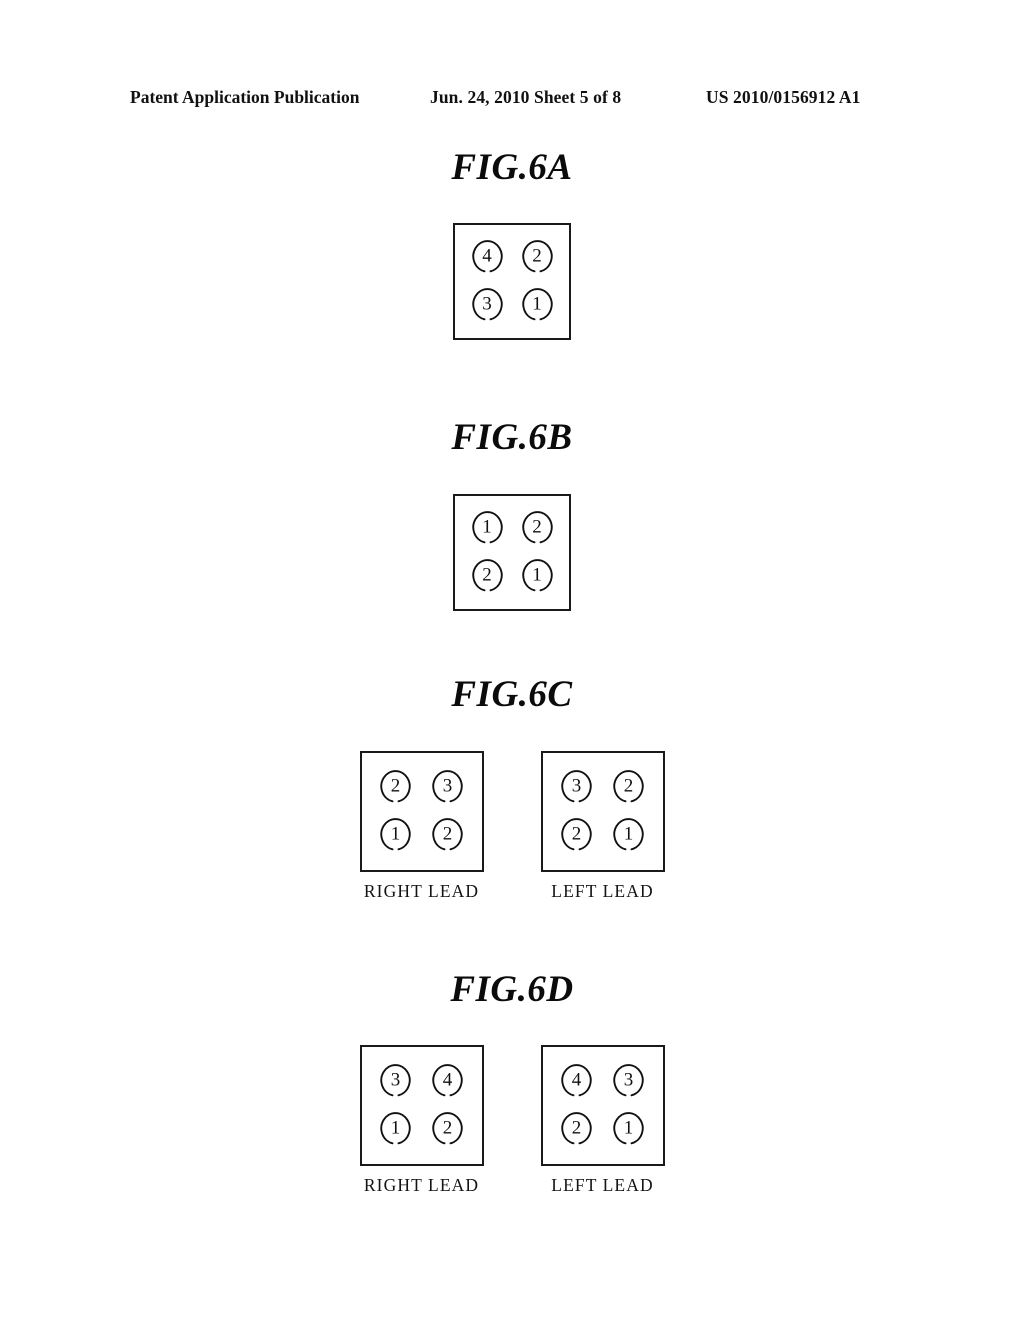 The image size is (1024, 1320). I want to click on pad-box-6d-right: 3 4 1 2, so click(421, 1105).